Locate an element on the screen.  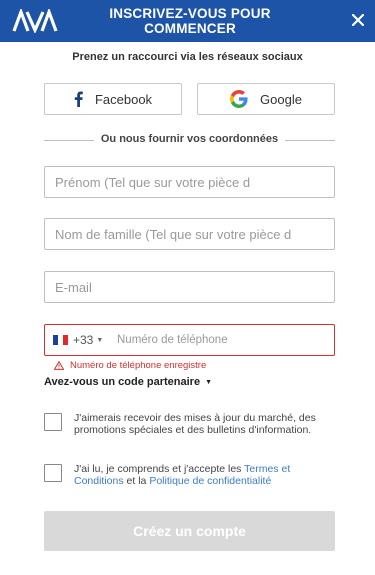
phone-error: Numéro de téléphone enregistre is located at coordinates (130, 365).